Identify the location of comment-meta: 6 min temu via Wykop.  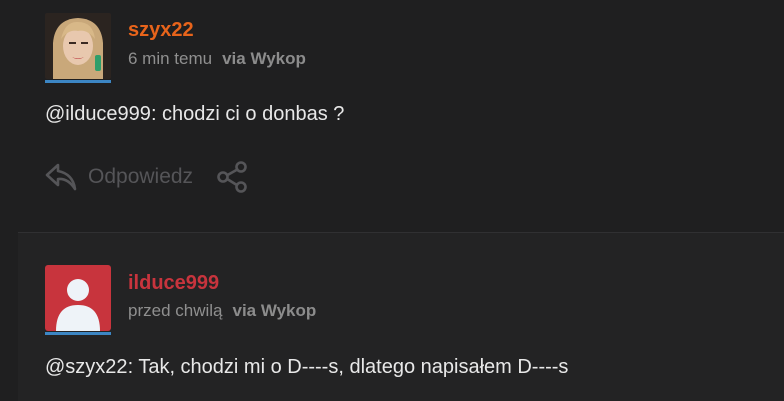
(217, 59).